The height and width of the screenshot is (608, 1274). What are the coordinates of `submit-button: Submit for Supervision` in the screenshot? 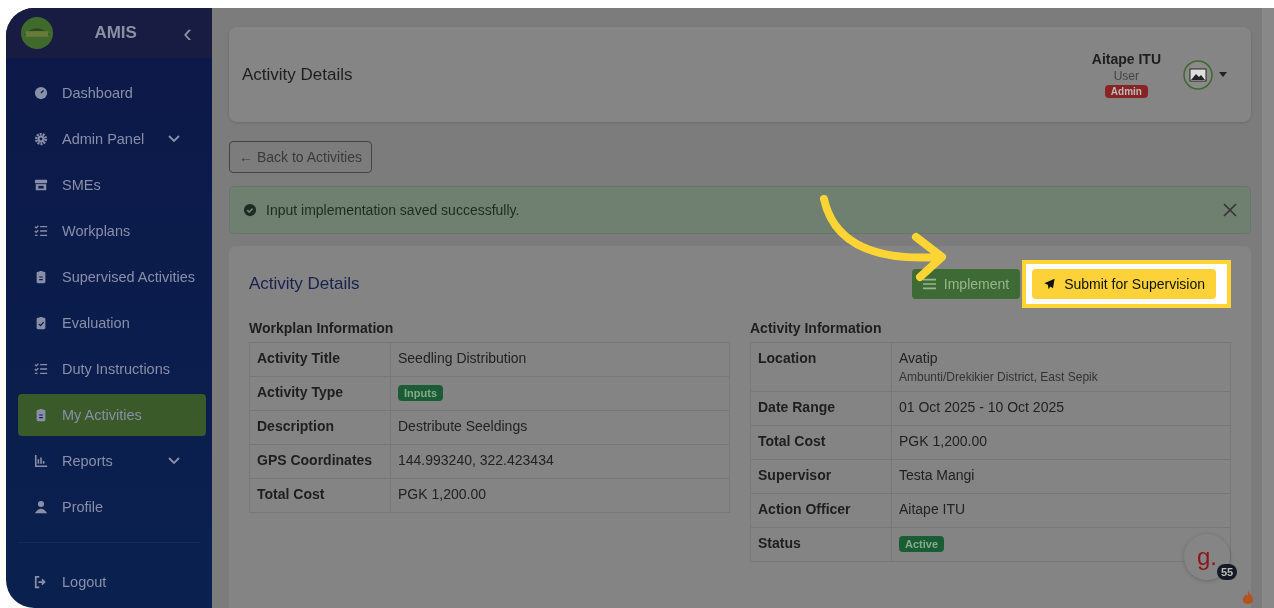 It's located at (1124, 284).